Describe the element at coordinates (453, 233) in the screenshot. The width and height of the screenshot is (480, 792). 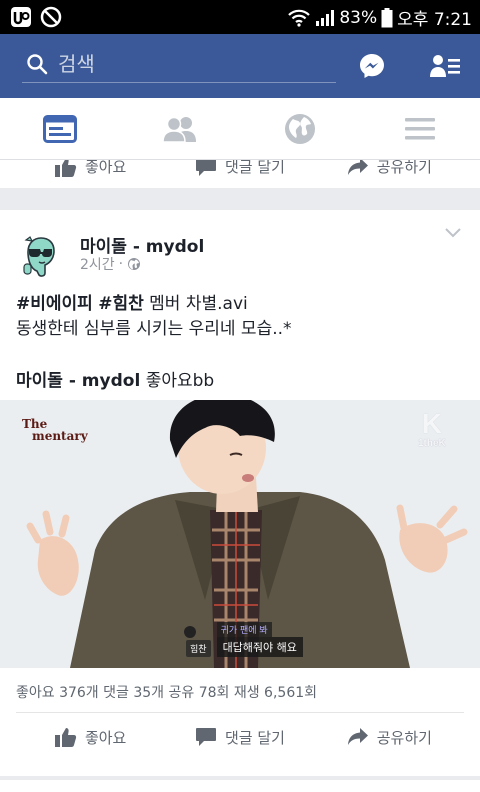
I see `chevron-down-icon` at that location.